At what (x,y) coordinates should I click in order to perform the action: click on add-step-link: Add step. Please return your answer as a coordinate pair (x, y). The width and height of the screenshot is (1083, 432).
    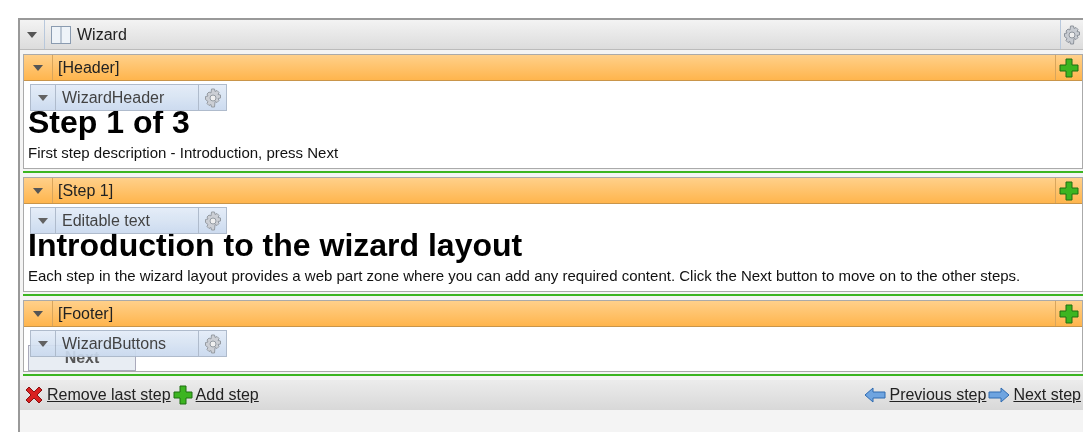
    Looking at the image, I should click on (227, 395).